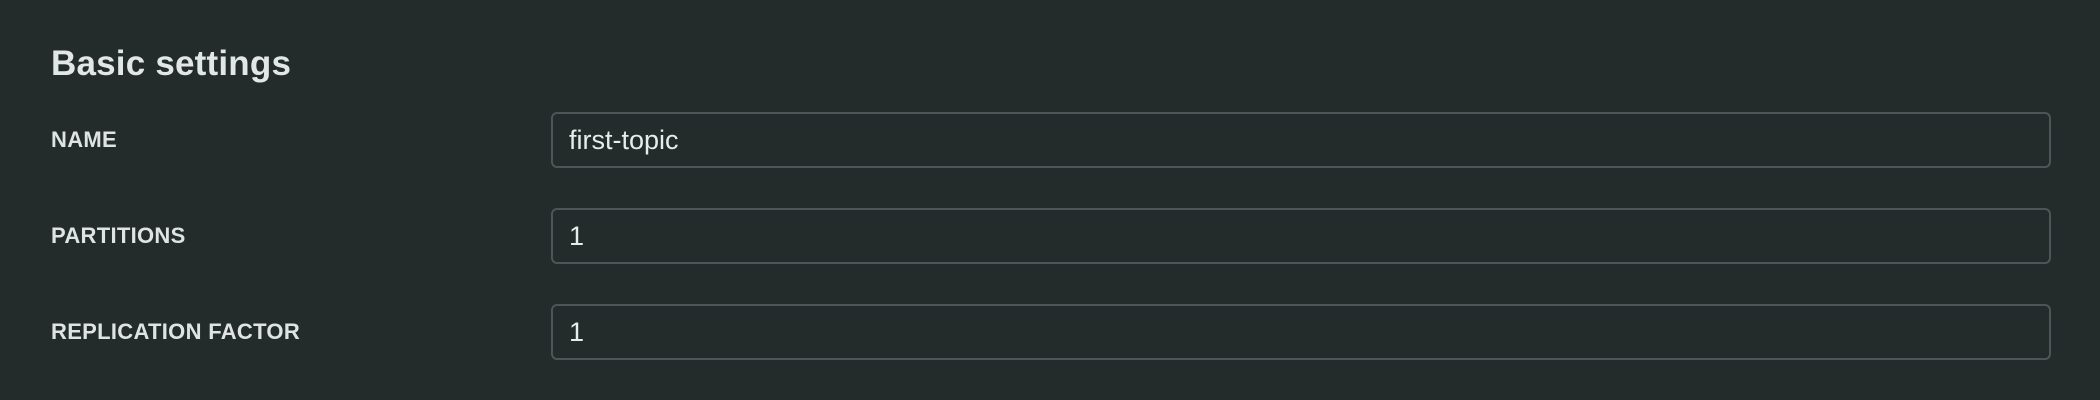  What do you see at coordinates (171, 63) in the screenshot?
I see `section-title: Basic settings` at bounding box center [171, 63].